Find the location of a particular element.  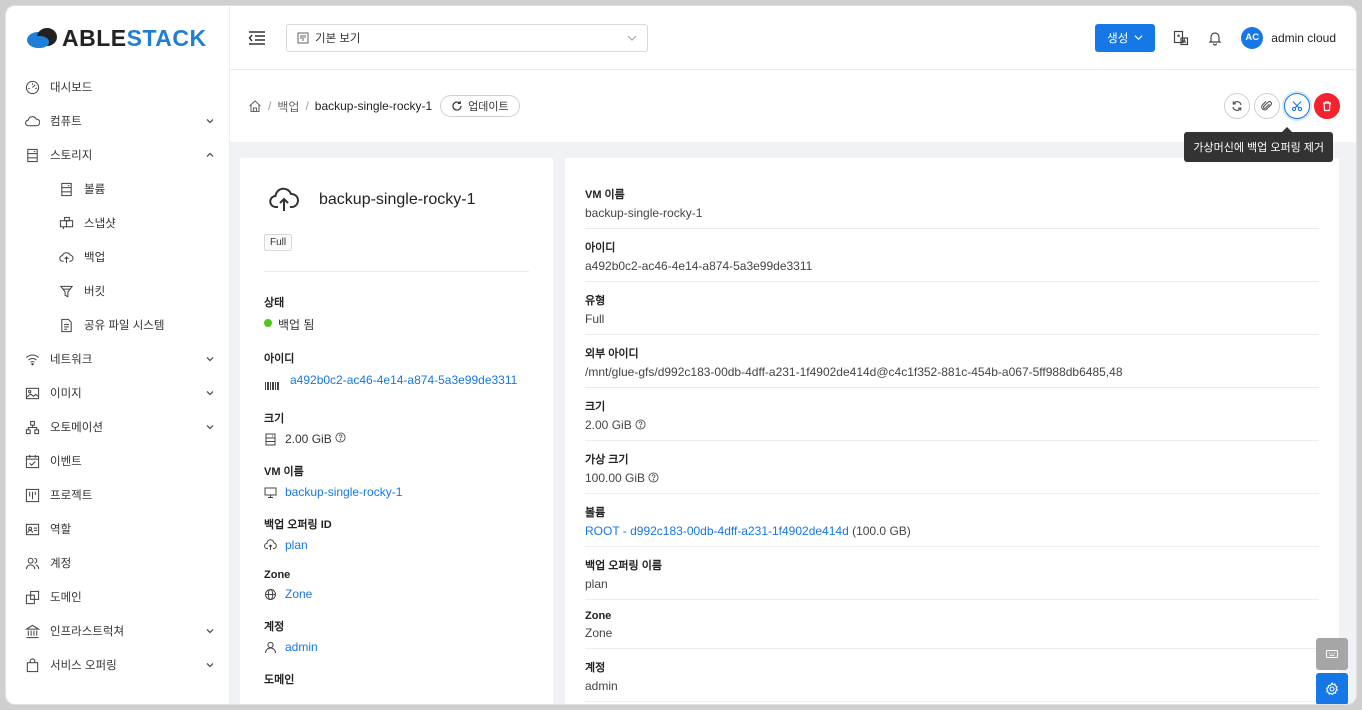

sidebar-item: 스토리지 is located at coordinates (117, 155).